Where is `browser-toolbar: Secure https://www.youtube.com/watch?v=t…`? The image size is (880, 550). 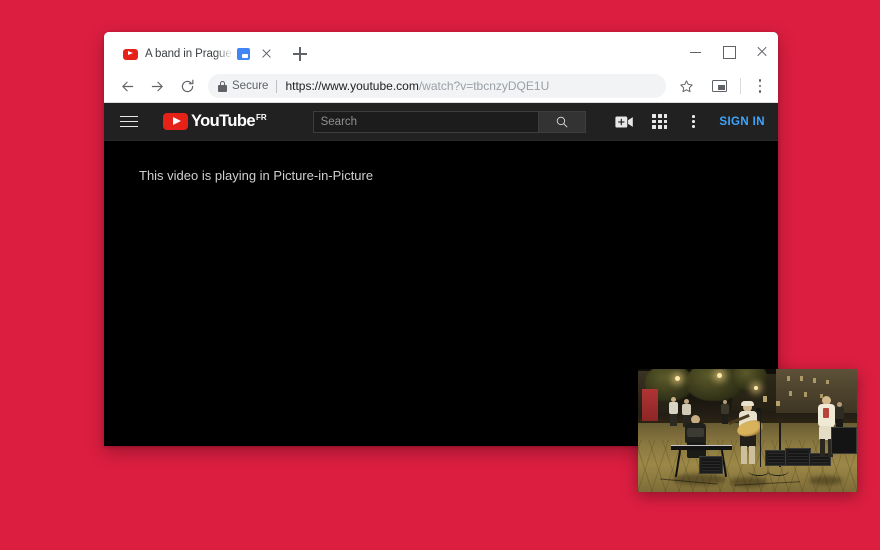
browser-toolbar: Secure https://www.youtube.com/watch?v=t… is located at coordinates (441, 86).